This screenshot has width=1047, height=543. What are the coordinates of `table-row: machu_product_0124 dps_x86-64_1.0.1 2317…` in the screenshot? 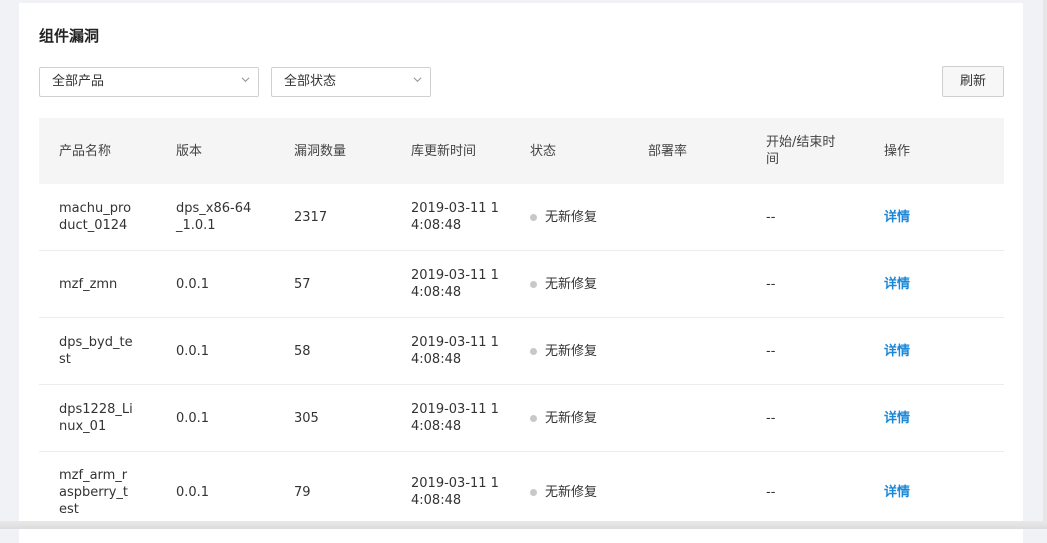 It's located at (521, 217).